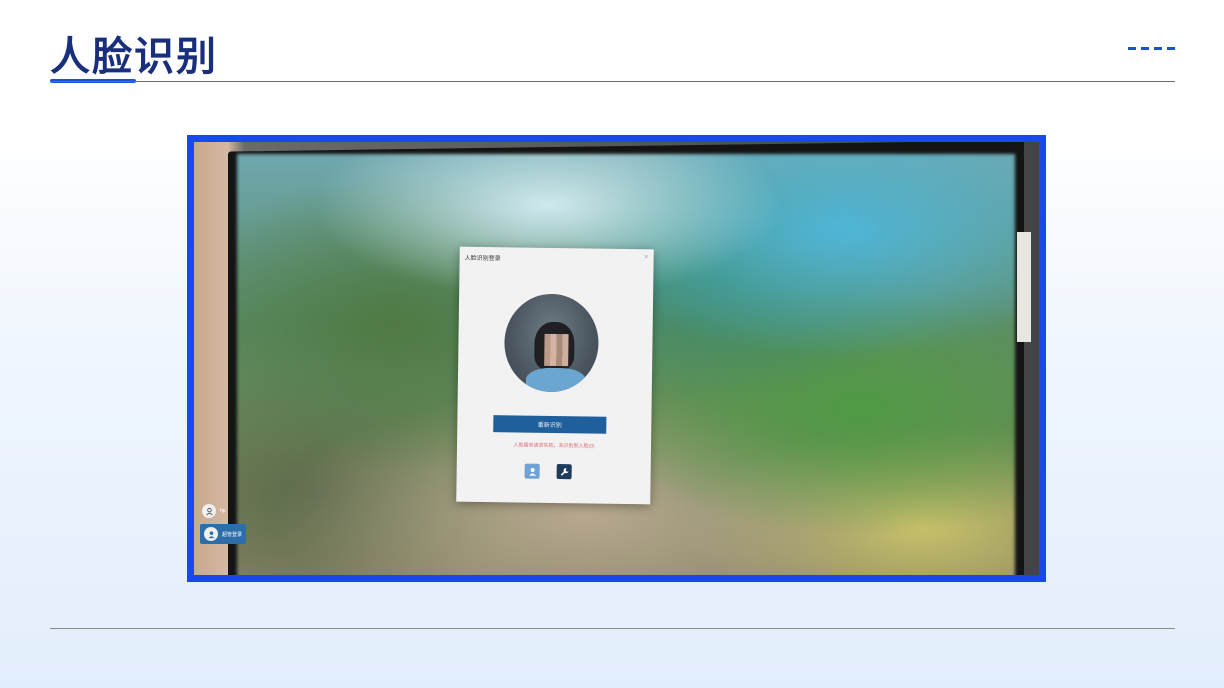  I want to click on login-user-label: hp, so click(223, 511).